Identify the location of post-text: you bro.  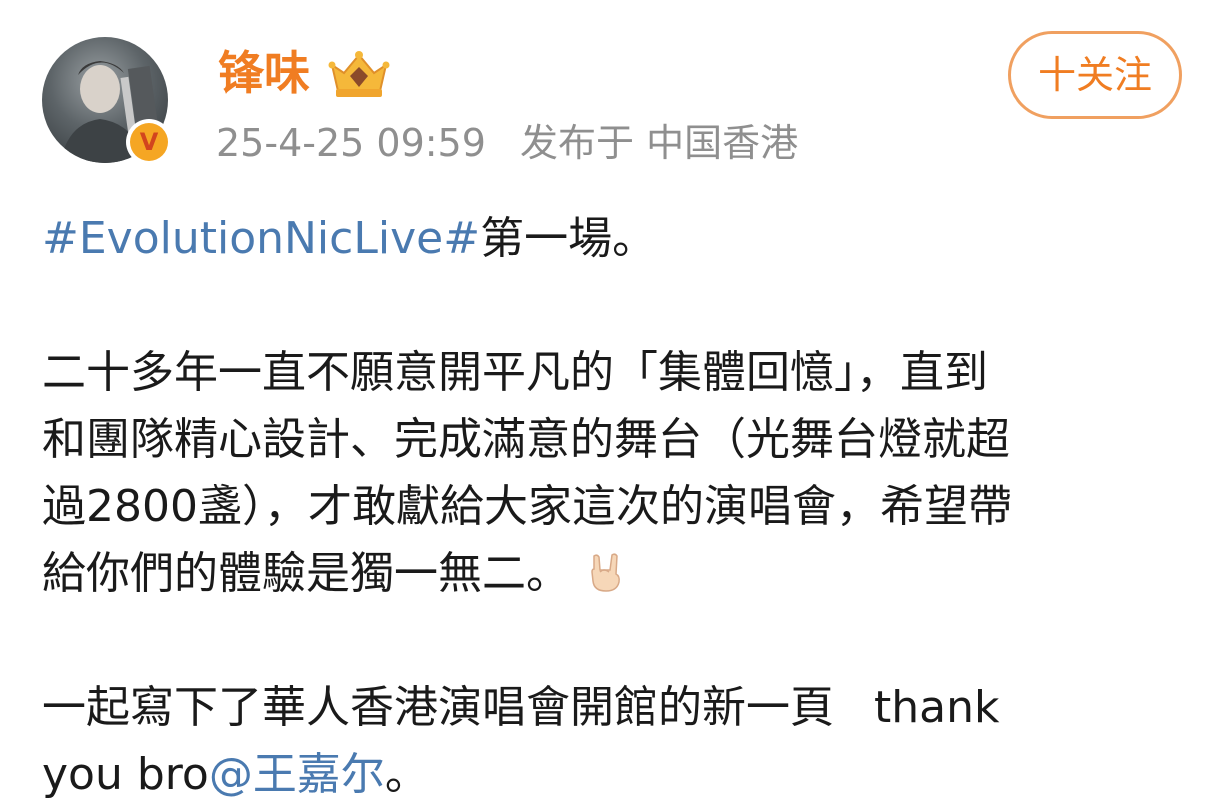
(125, 774).